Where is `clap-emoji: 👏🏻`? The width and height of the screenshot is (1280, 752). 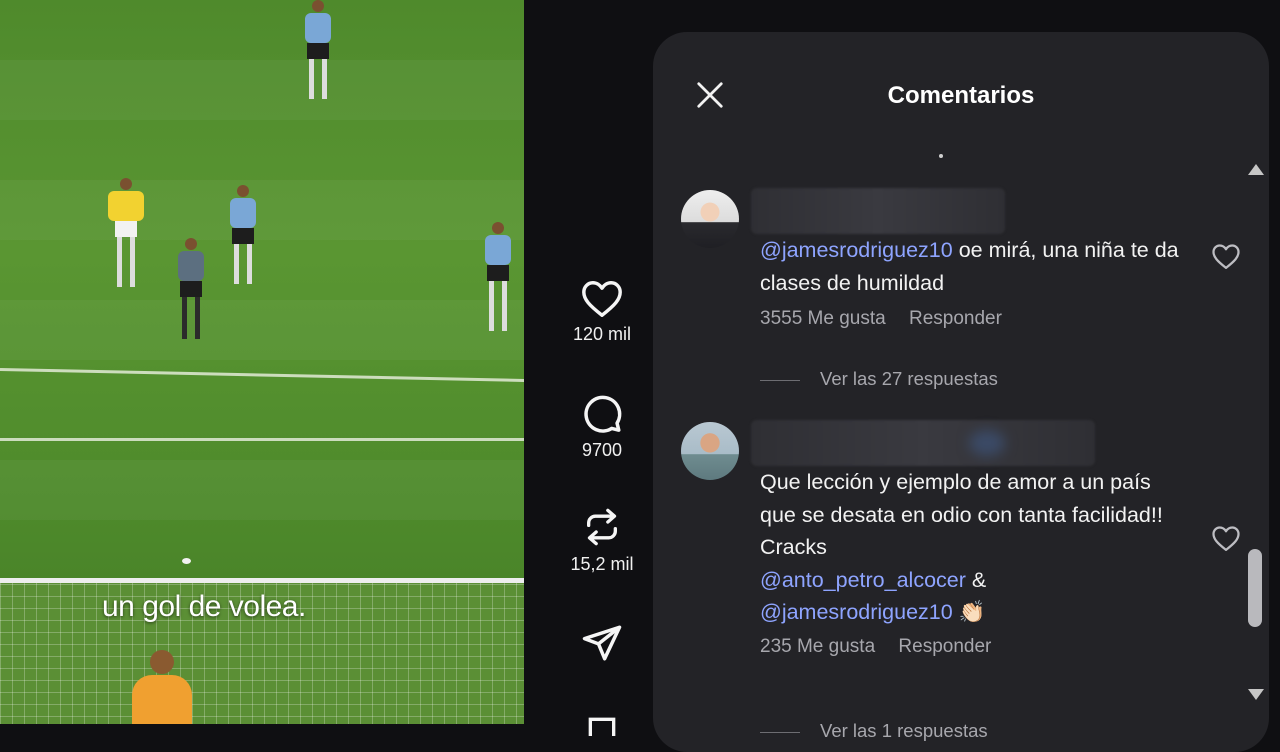
clap-emoji: 👏🏻 is located at coordinates (969, 612).